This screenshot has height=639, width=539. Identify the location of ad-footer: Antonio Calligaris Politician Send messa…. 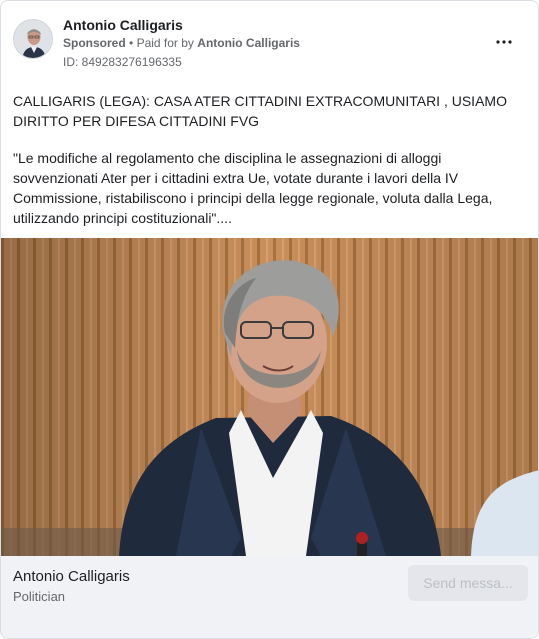
(269, 597).